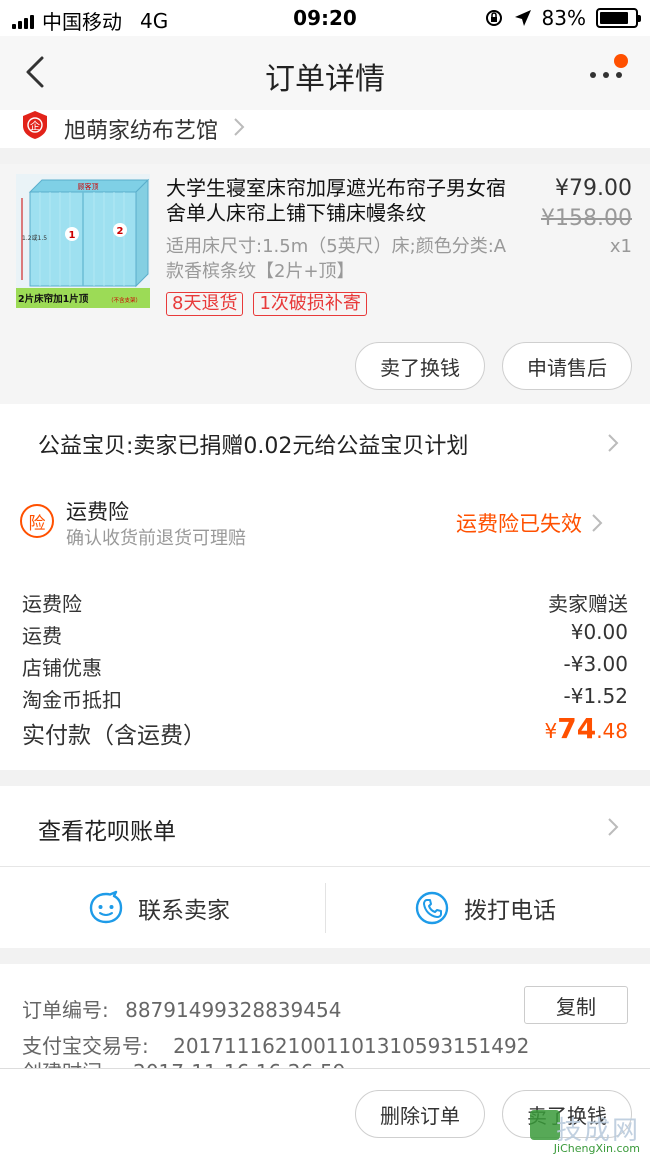 The height and width of the screenshot is (1156, 650). Describe the element at coordinates (606, 75) in the screenshot. I see `more-dots-icon` at that location.